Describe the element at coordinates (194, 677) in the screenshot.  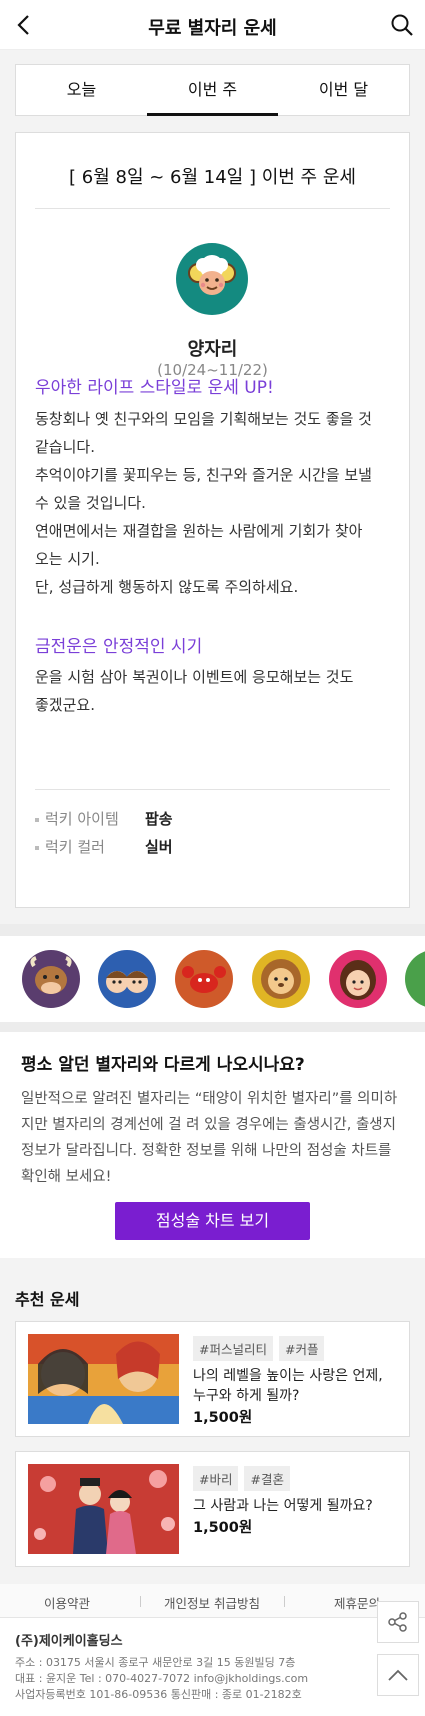
I see `text-line: 운을 시험 삼아 복권이나 이벤트에 응모해보는 것도` at that location.